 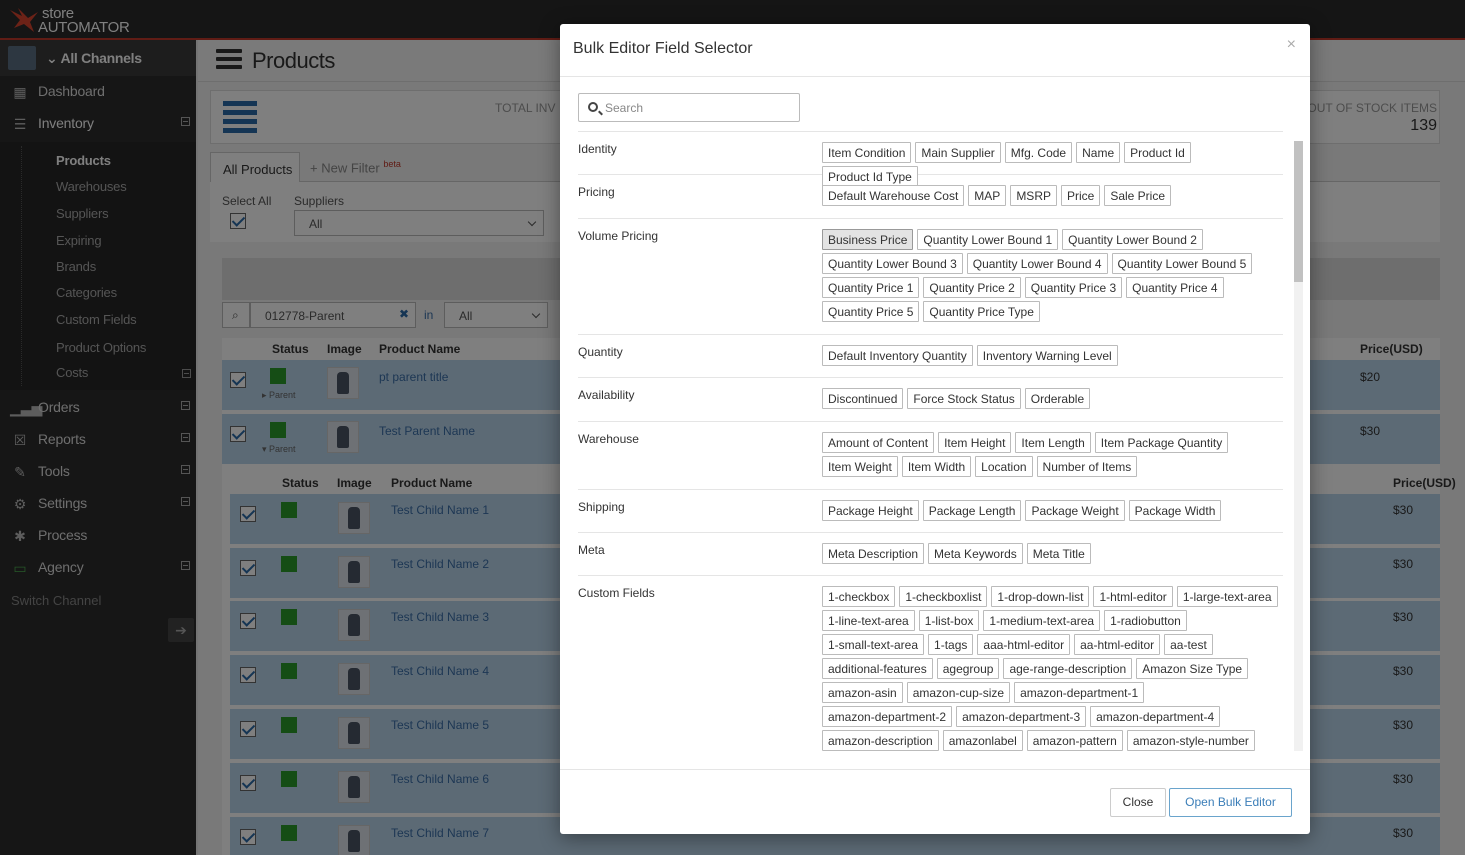 What do you see at coordinates (1021, 716) in the screenshot?
I see `field-chip: amazon-department-3` at bounding box center [1021, 716].